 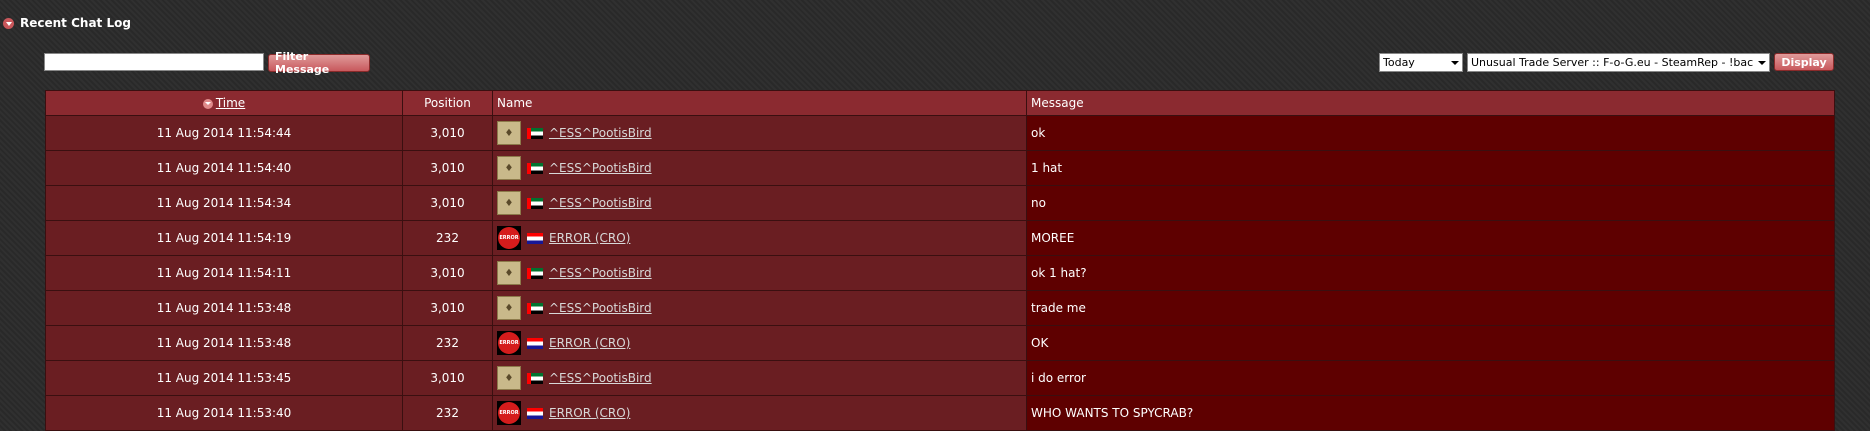 I want to click on filter-input, so click(x=154, y=62).